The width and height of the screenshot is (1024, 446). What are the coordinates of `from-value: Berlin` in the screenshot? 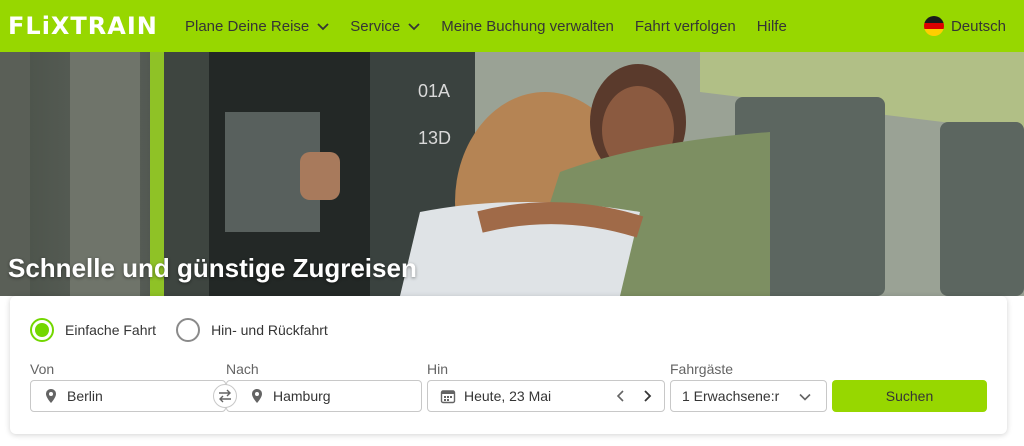 It's located at (85, 396).